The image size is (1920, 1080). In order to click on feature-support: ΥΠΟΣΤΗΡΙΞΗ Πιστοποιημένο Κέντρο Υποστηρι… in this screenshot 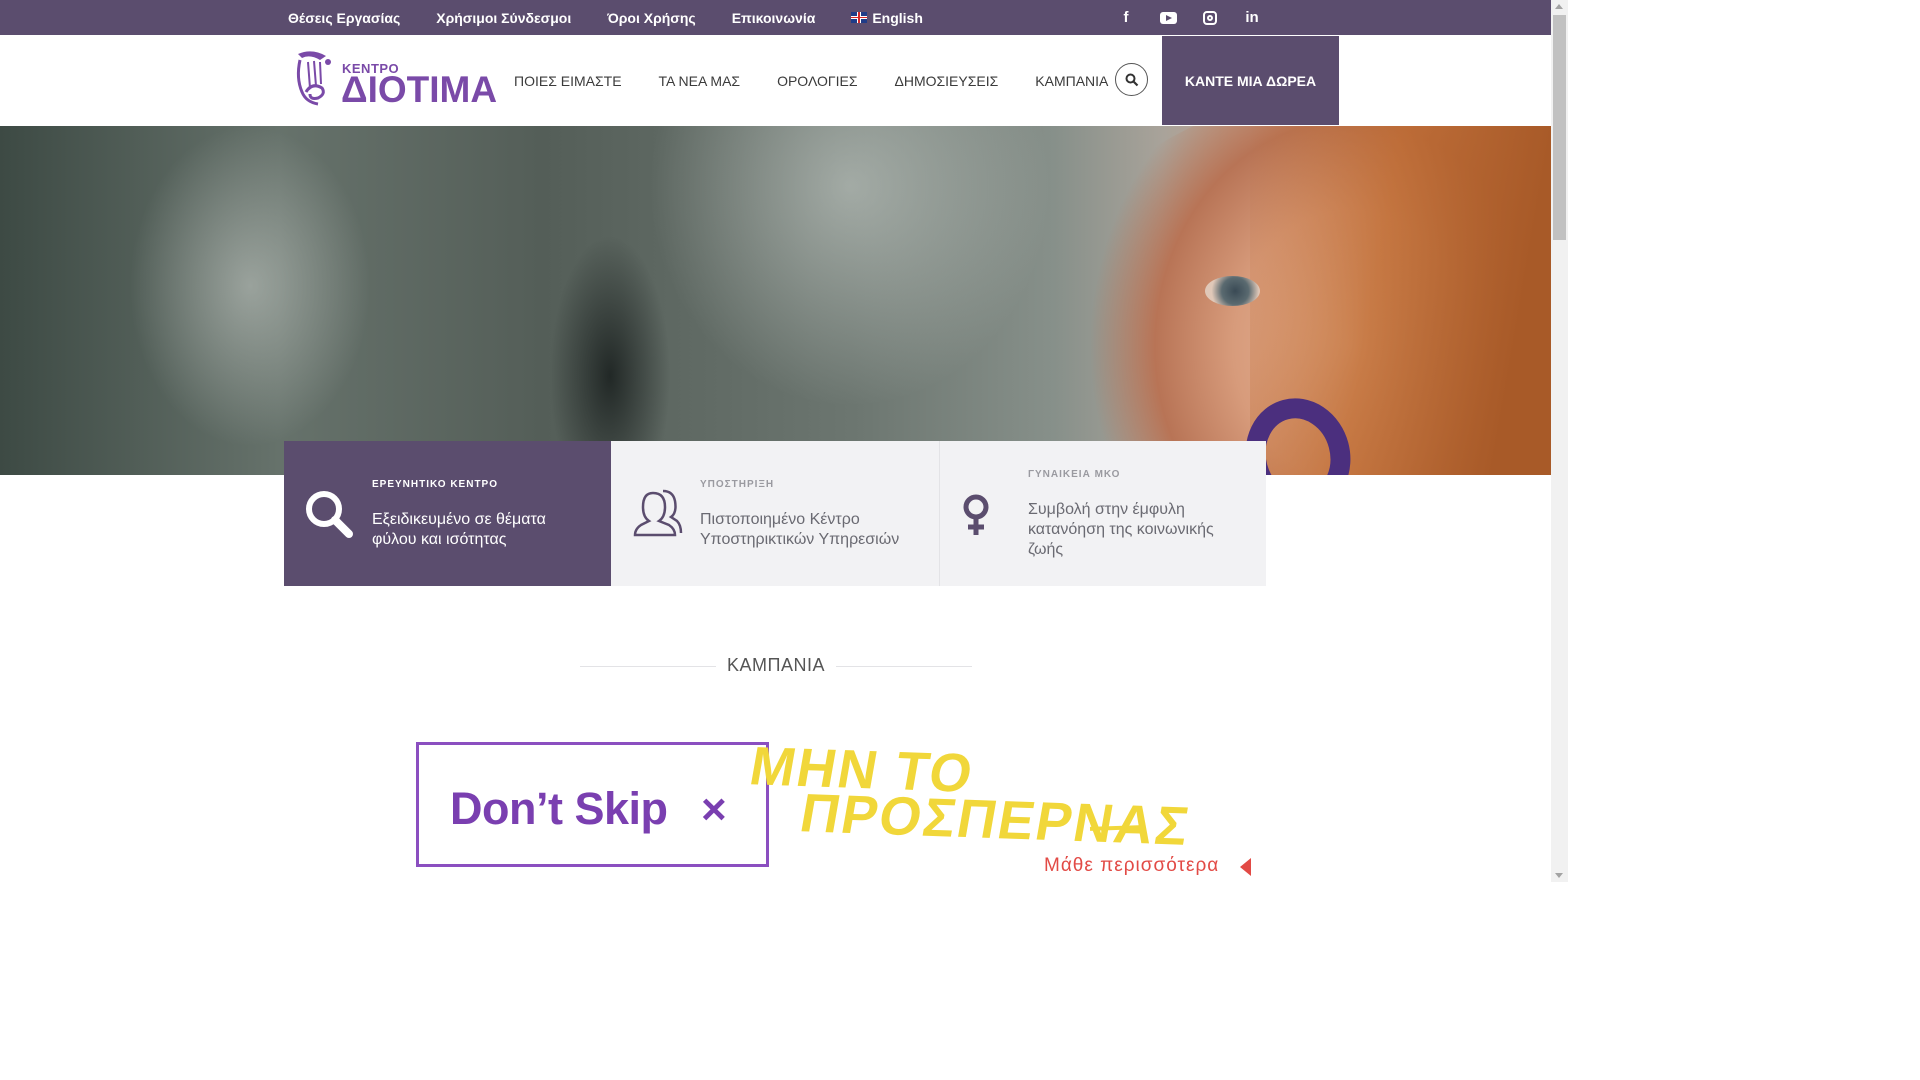, I will do `click(775, 513)`.